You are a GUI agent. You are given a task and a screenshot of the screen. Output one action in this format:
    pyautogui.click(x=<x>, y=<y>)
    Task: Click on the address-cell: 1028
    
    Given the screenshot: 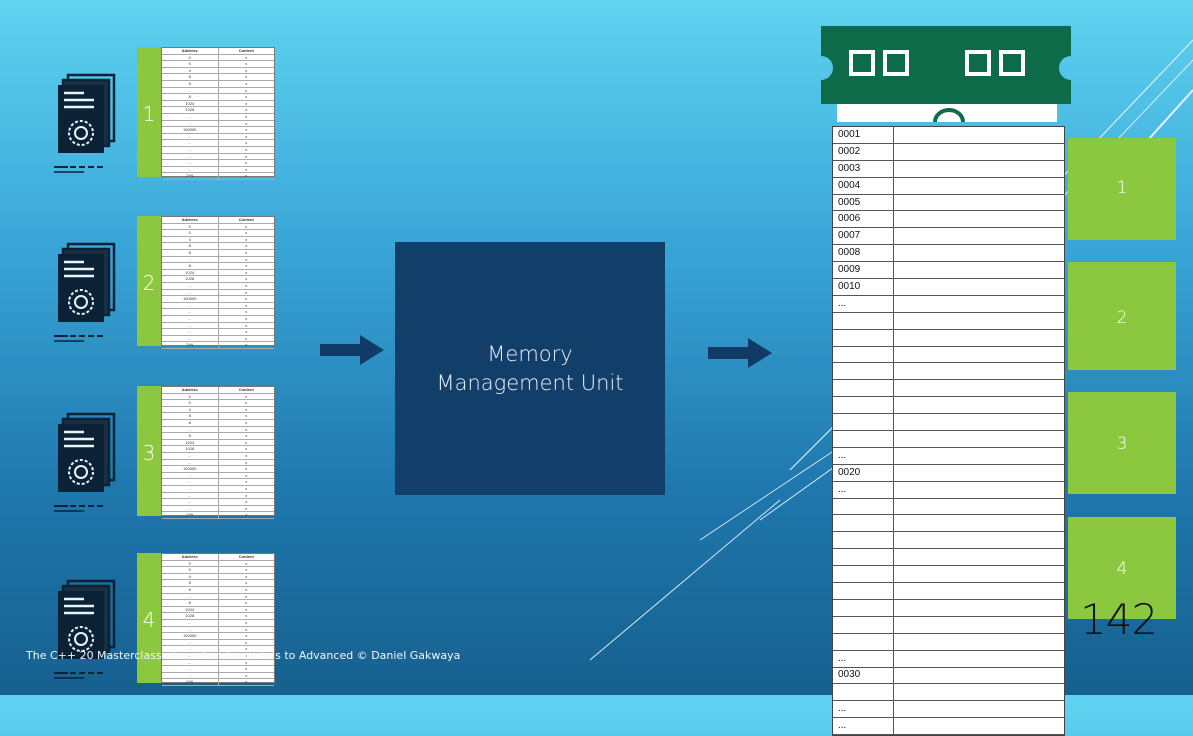 What is the action you would take?
    pyautogui.click(x=190, y=616)
    